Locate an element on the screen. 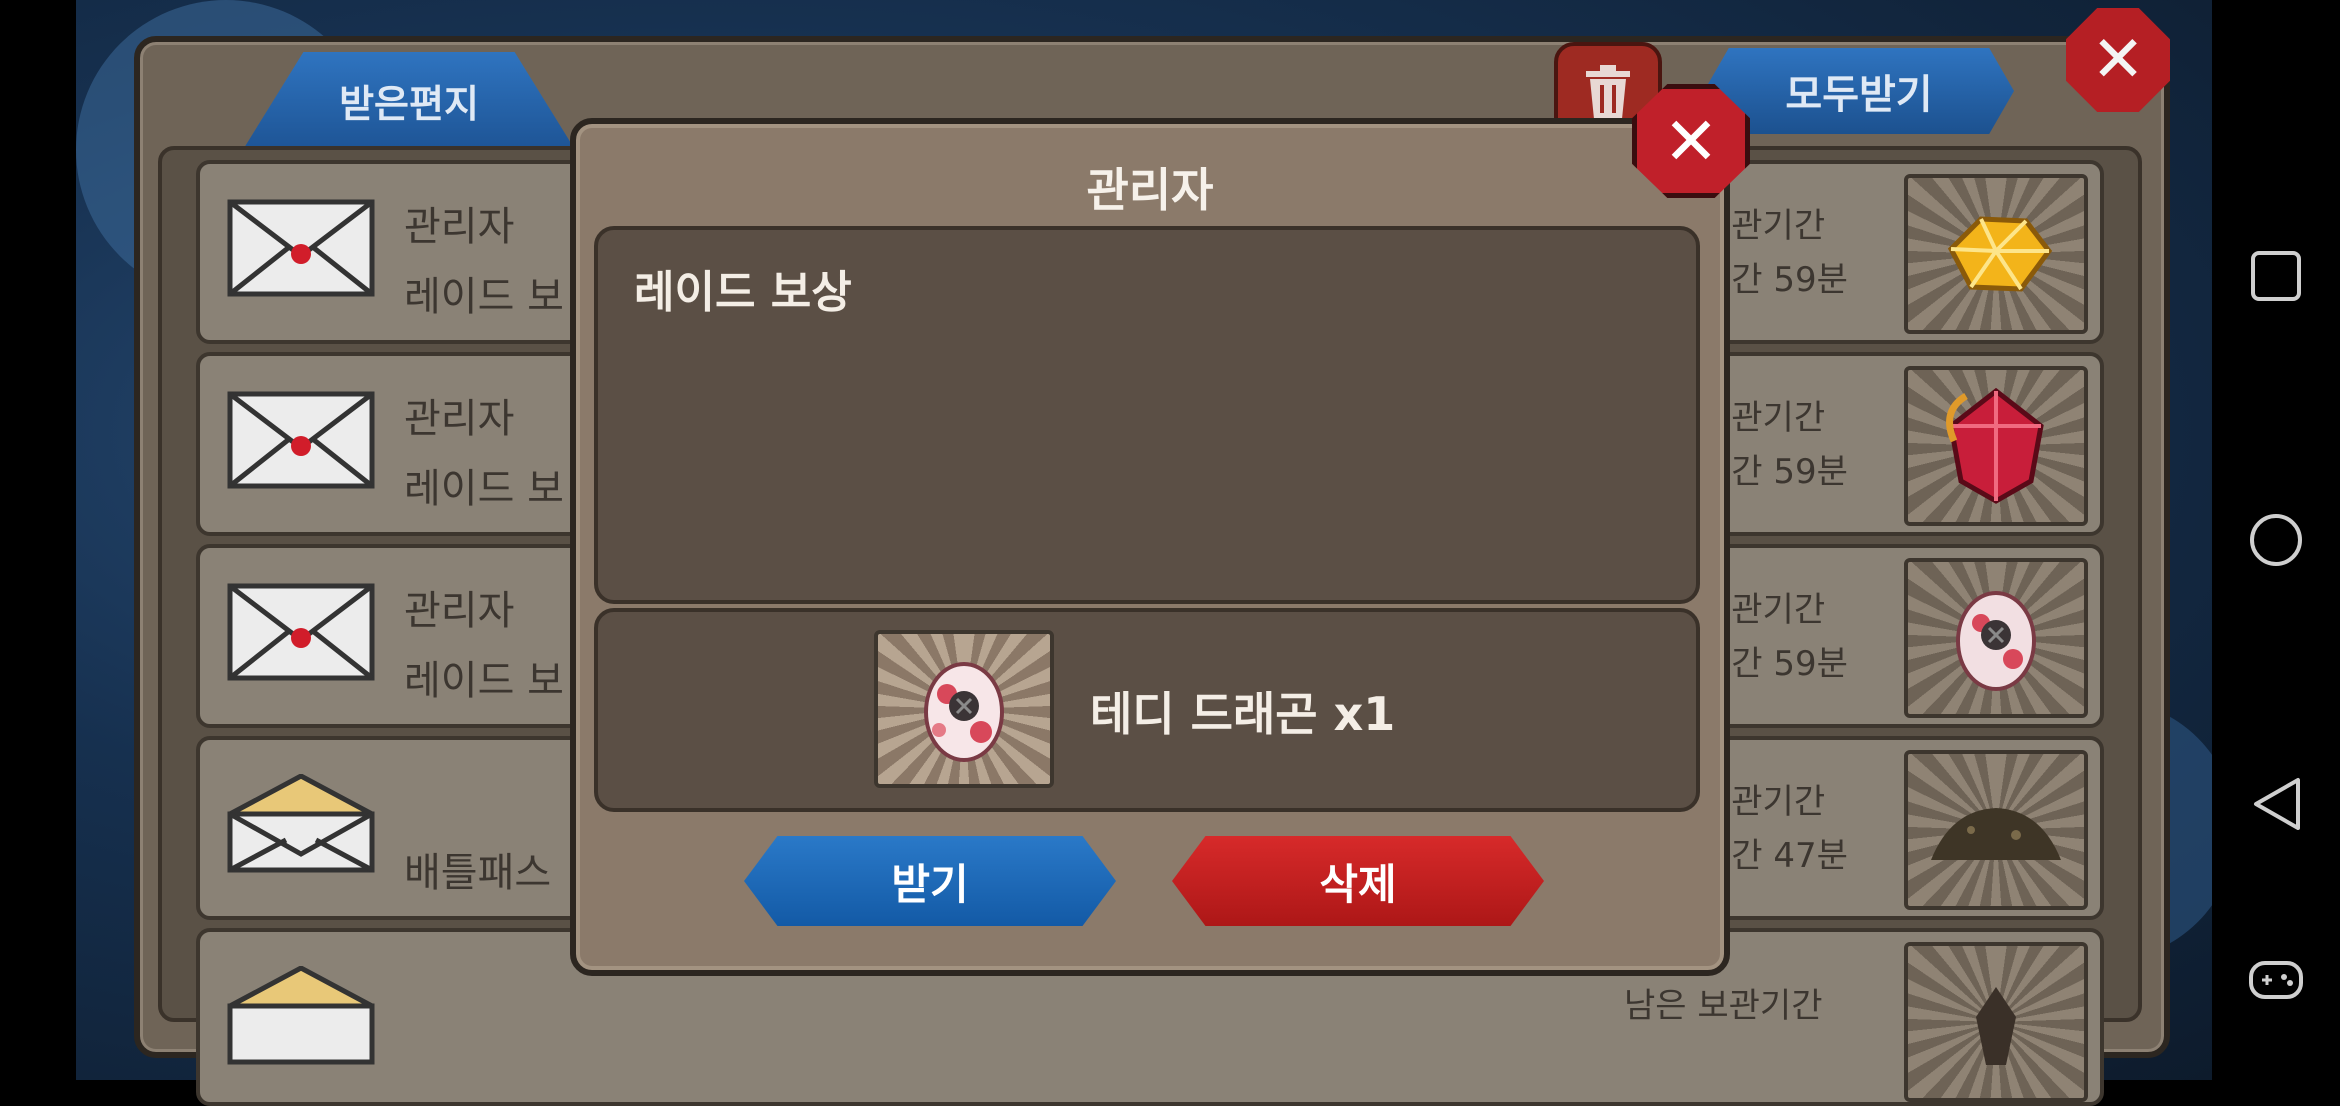  back-button is located at coordinates (2276, 804).